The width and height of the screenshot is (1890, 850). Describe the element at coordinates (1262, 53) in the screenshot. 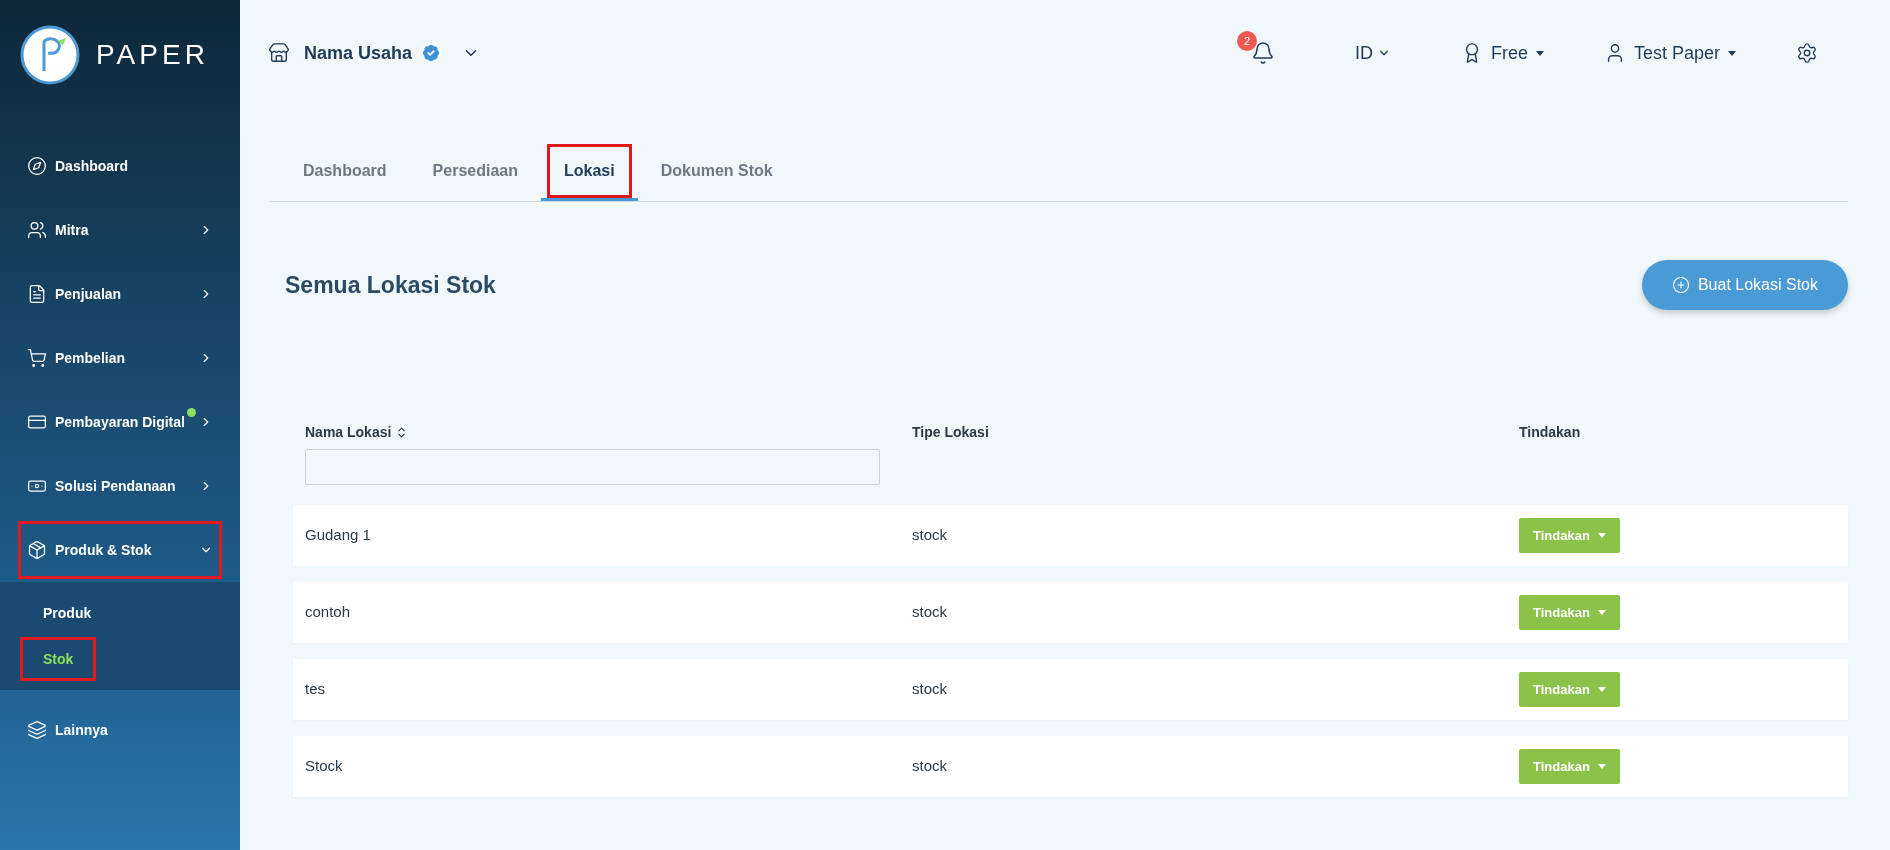

I see `bell-icon` at that location.